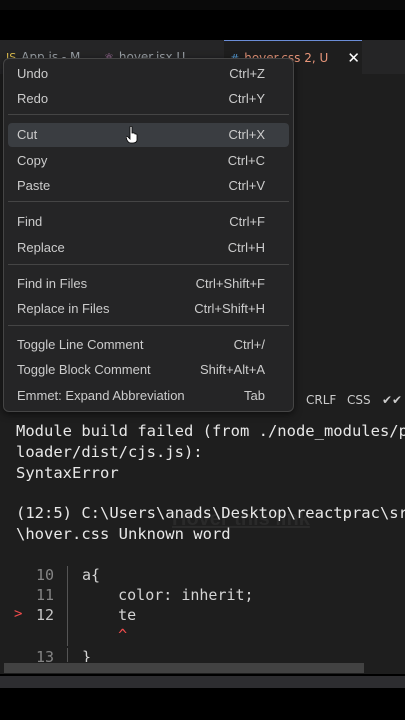 Image resolution: width=405 pixels, height=720 pixels. What do you see at coordinates (247, 73) in the screenshot?
I see `menu-item-shortcut: Ctrl+Z` at bounding box center [247, 73].